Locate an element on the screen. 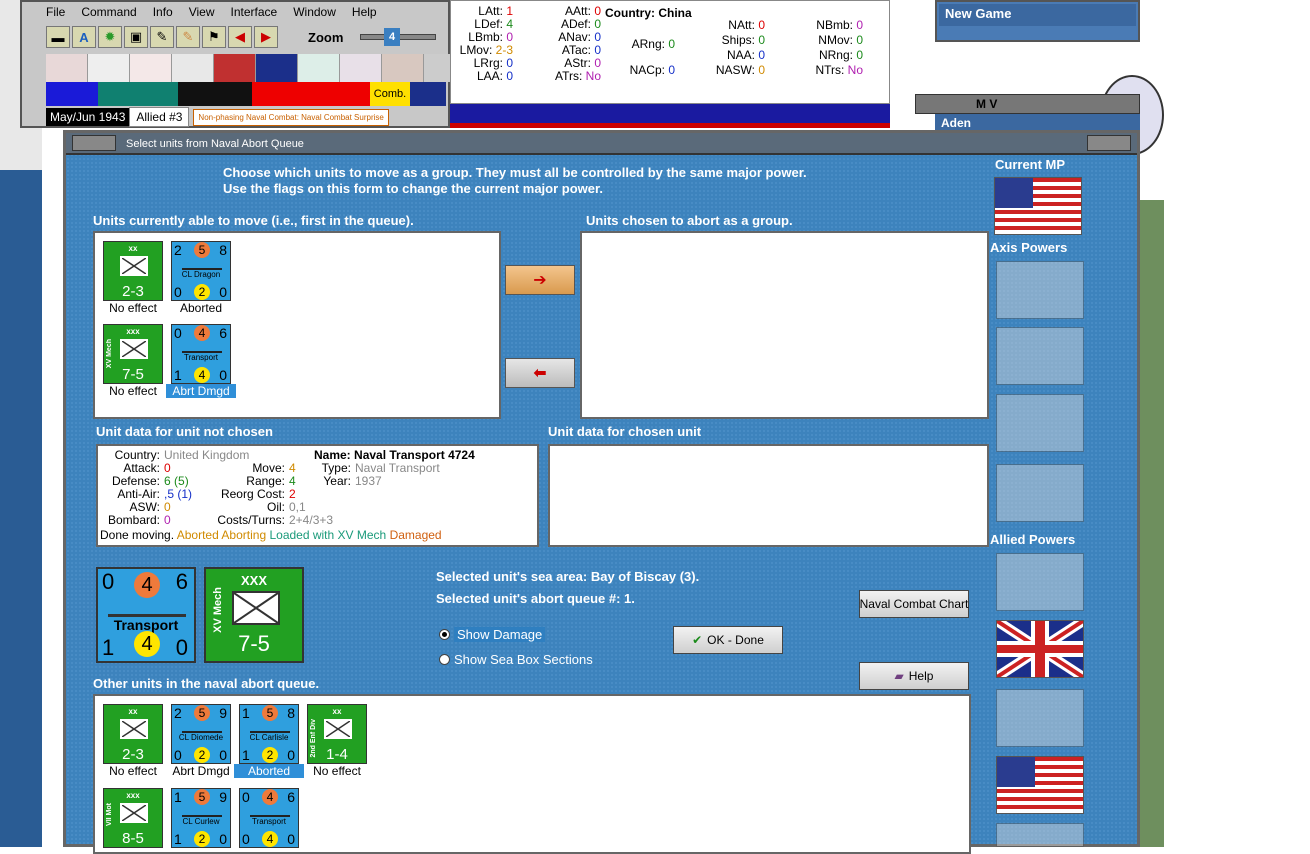 The height and width of the screenshot is (854, 1310). zoom-thumb: 4 is located at coordinates (392, 37).